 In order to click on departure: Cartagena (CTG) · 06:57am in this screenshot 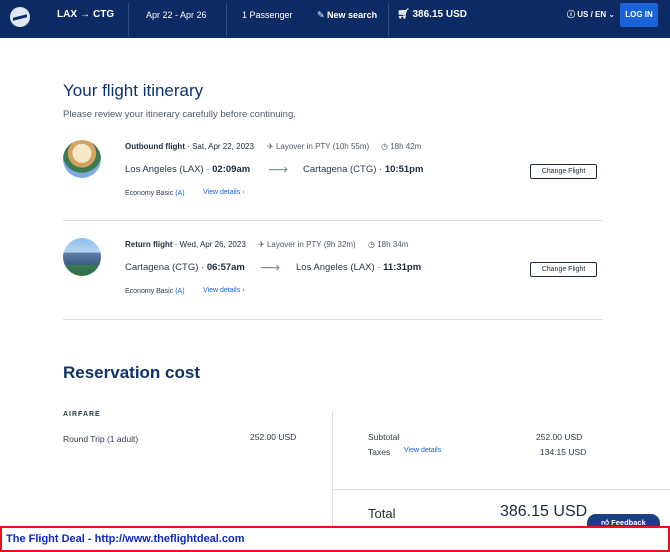, I will do `click(185, 267)`.